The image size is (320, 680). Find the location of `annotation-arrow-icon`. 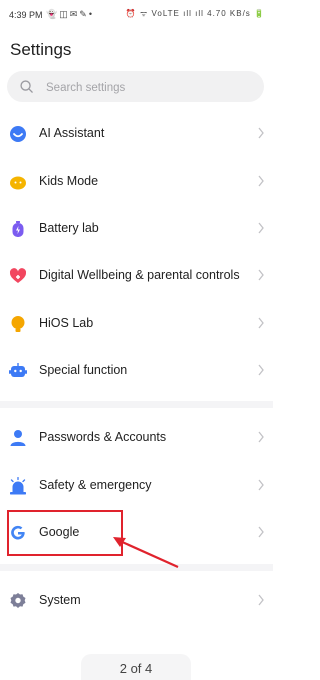

annotation-arrow-icon is located at coordinates (146, 553).